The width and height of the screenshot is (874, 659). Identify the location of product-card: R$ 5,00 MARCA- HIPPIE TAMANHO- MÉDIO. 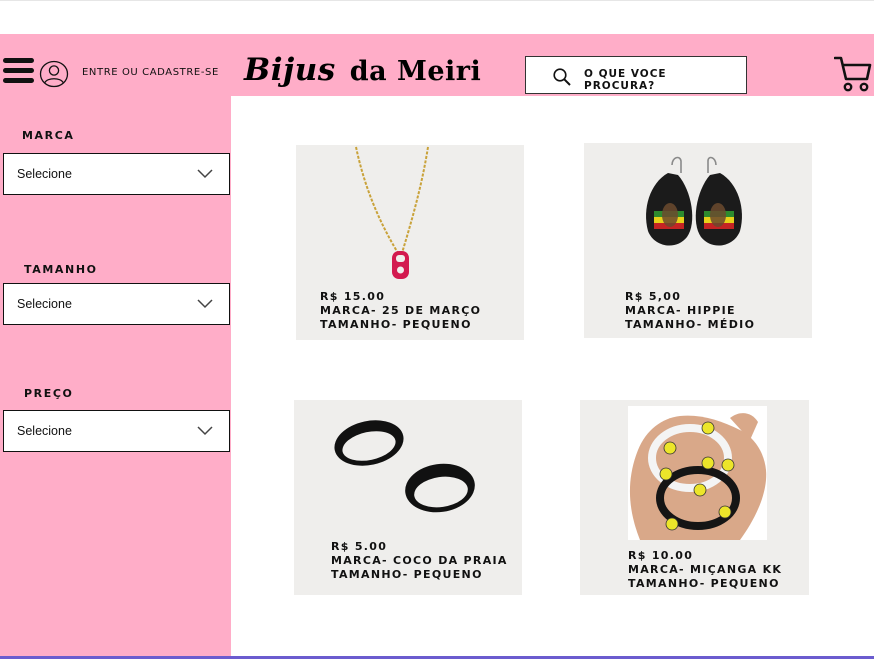
(698, 240).